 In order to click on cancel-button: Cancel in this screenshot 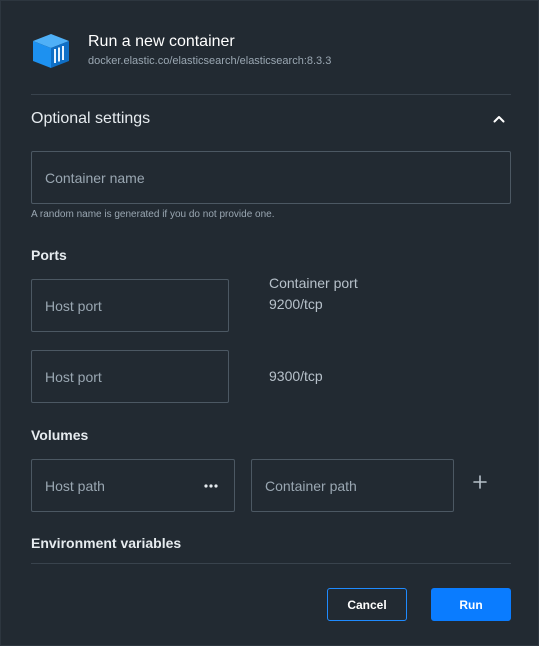, I will do `click(367, 604)`.